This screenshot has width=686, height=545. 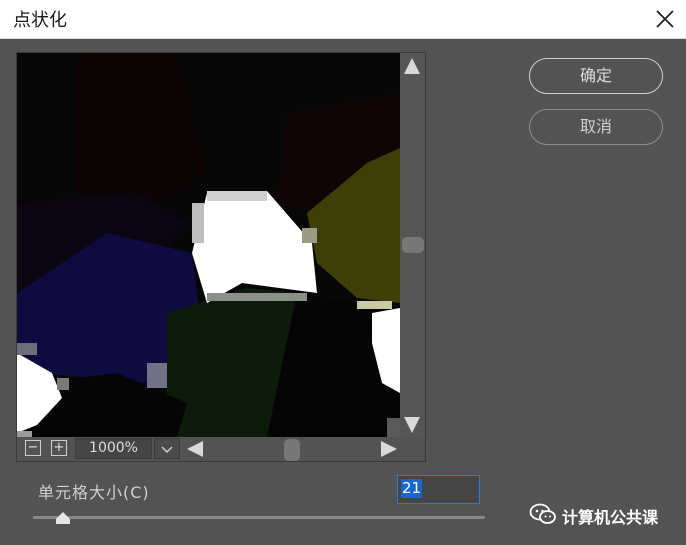 I want to click on wechat-icon, so click(x=542, y=513).